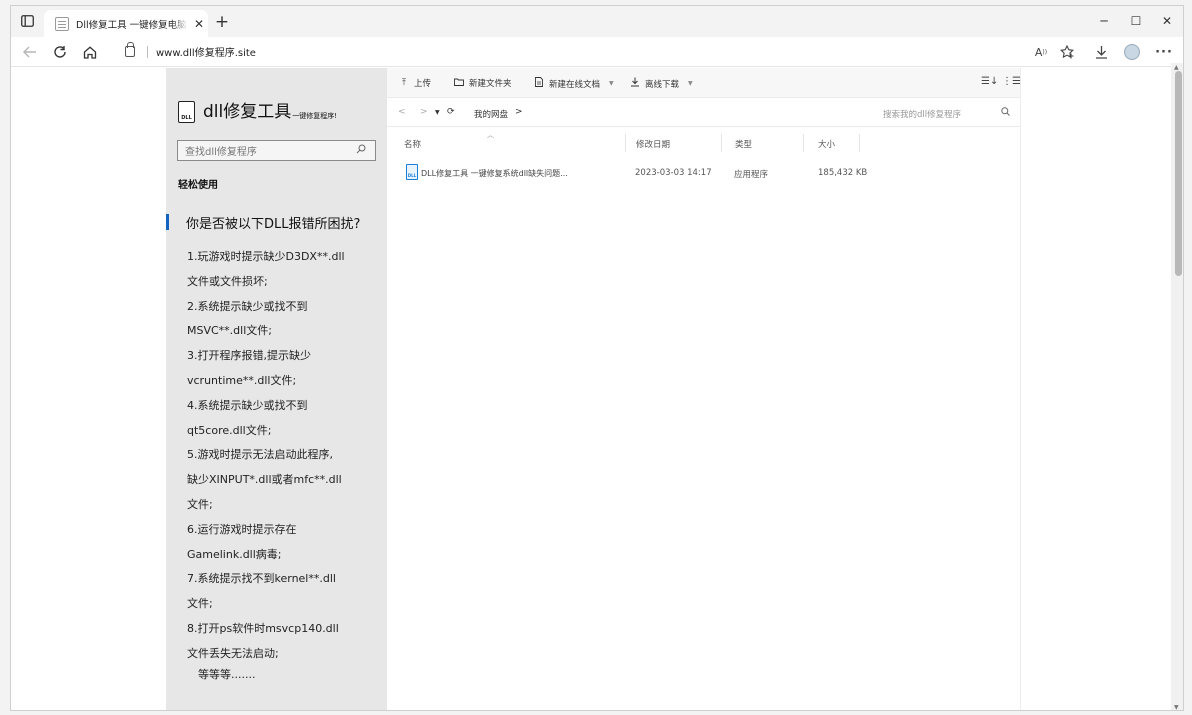  What do you see at coordinates (276, 150) in the screenshot?
I see `sidebar-search-input: 查找dll修复程序` at bounding box center [276, 150].